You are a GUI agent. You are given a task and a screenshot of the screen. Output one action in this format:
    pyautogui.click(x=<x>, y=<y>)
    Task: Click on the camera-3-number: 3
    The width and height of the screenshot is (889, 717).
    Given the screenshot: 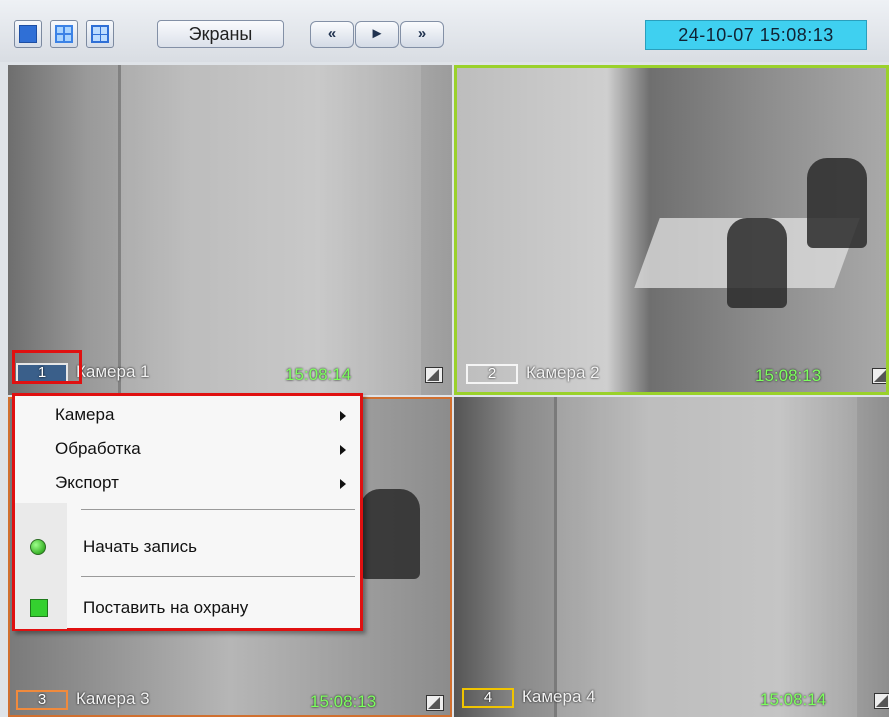 What is the action you would take?
    pyautogui.click(x=42, y=699)
    